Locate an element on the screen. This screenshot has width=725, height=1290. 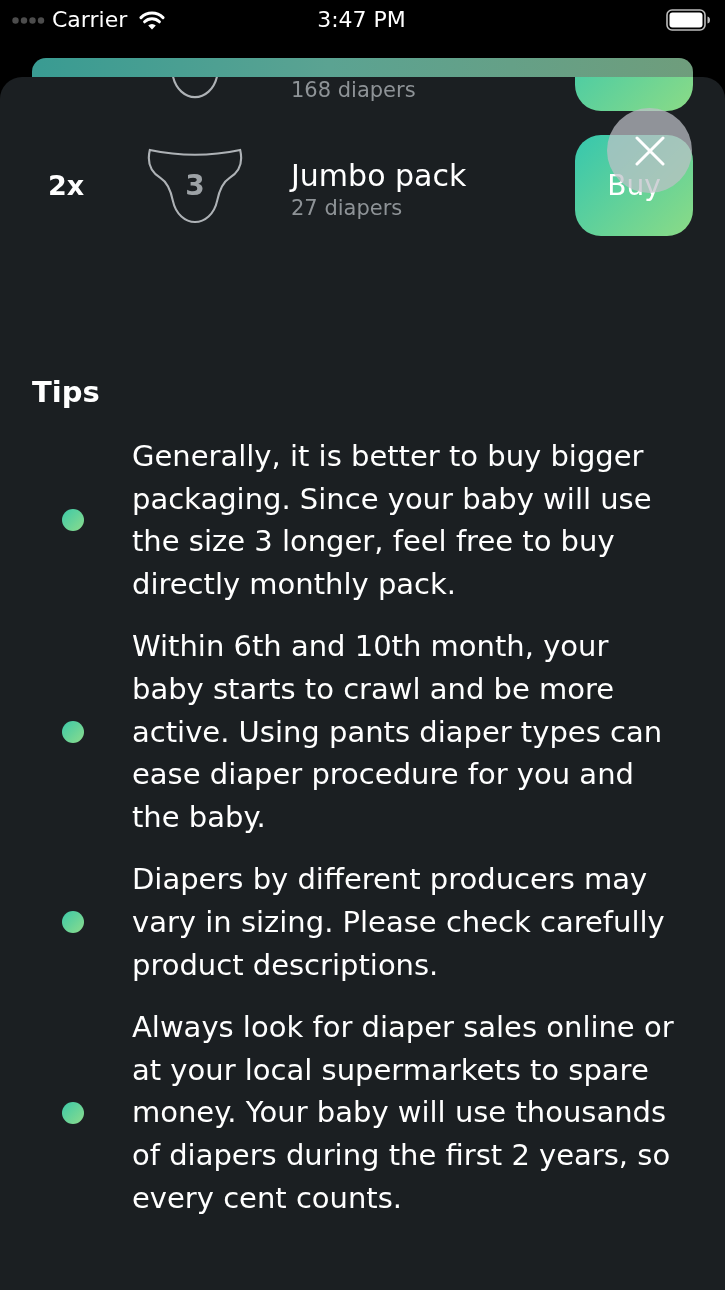
wifi-icon is located at coordinates (152, 20).